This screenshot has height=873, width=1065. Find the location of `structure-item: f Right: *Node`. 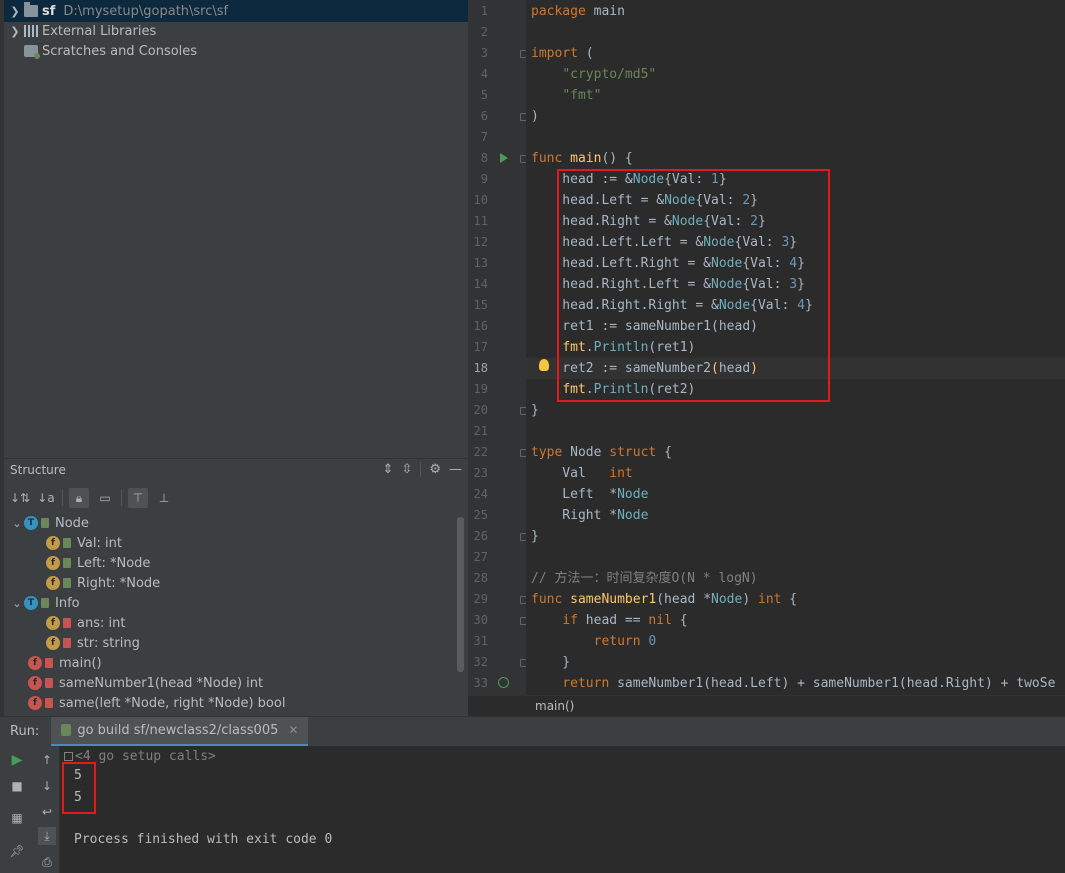

structure-item: f Right: *Node is located at coordinates (103, 583).